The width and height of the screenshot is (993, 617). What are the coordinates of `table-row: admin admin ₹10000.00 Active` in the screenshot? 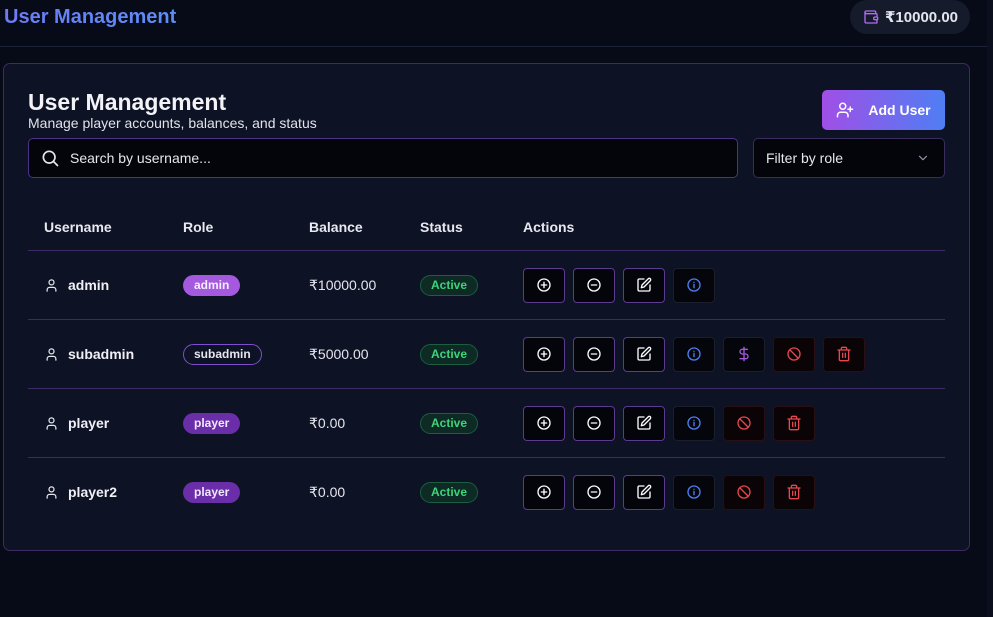 It's located at (486, 285).